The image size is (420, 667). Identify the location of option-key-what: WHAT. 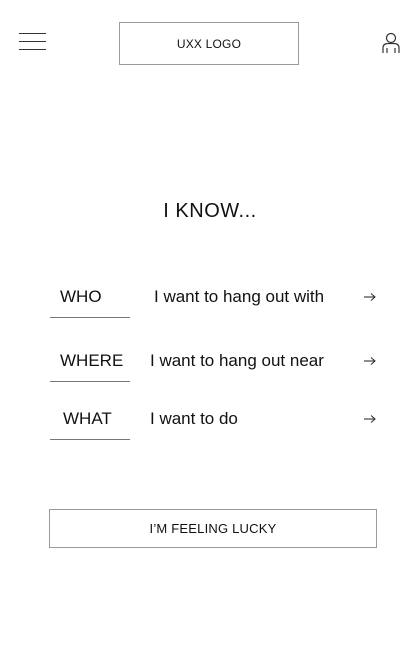
(90, 420).